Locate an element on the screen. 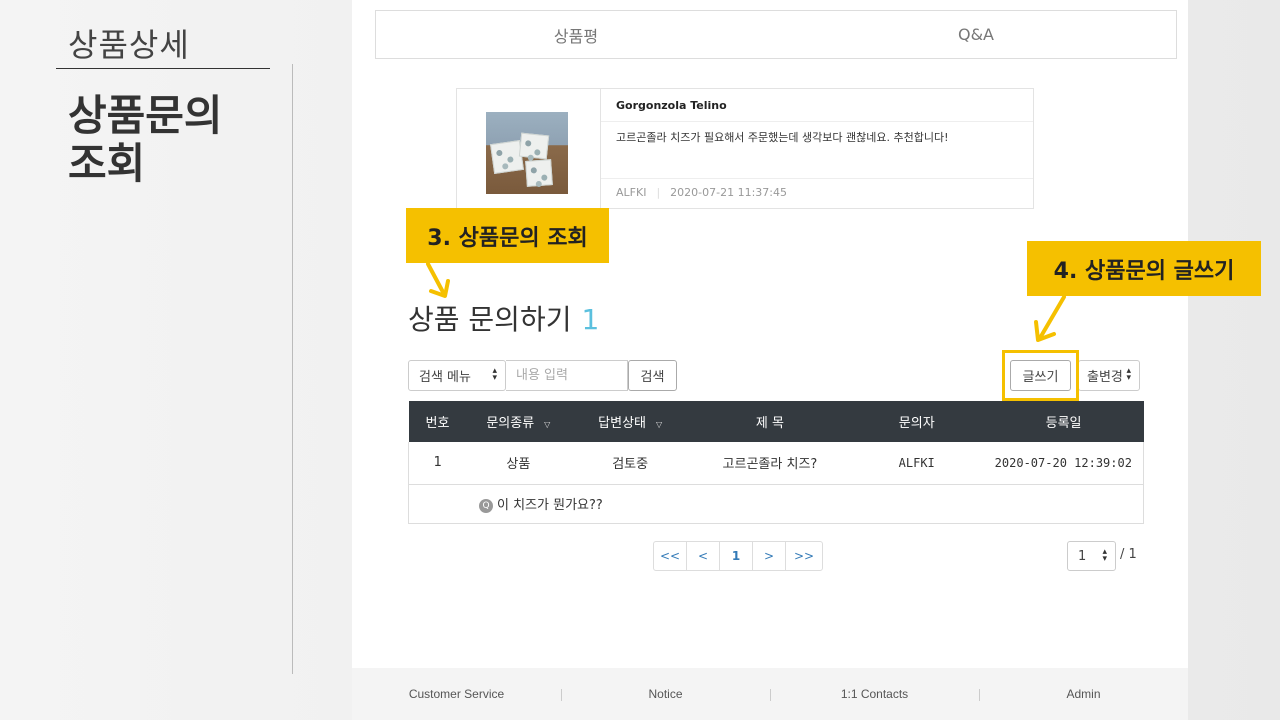 Image resolution: width=1280 pixels, height=720 pixels. slide-vertical-divider is located at coordinates (292, 369).